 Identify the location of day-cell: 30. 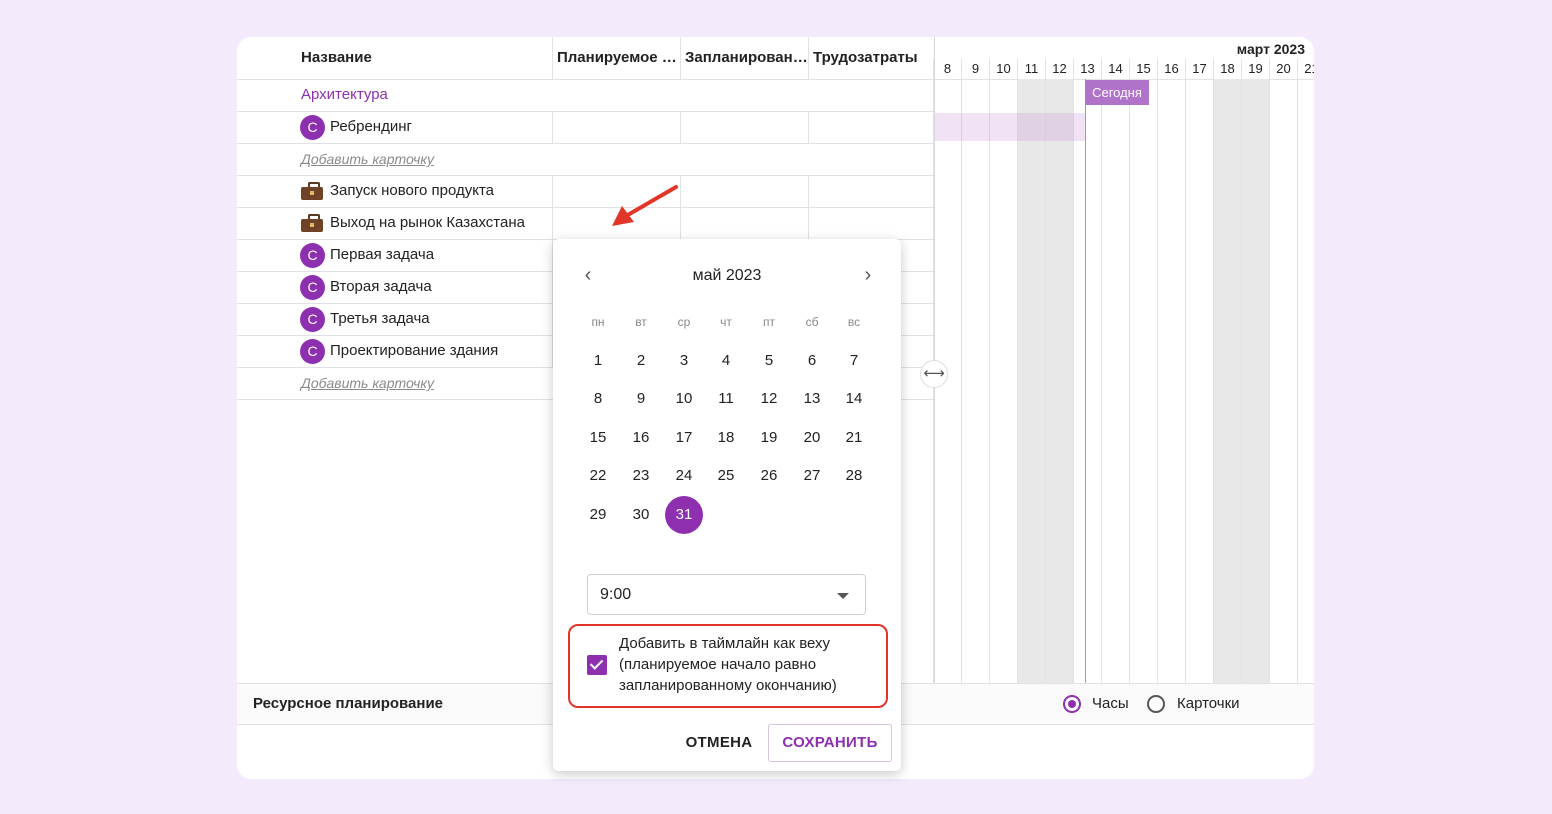
(641, 515).